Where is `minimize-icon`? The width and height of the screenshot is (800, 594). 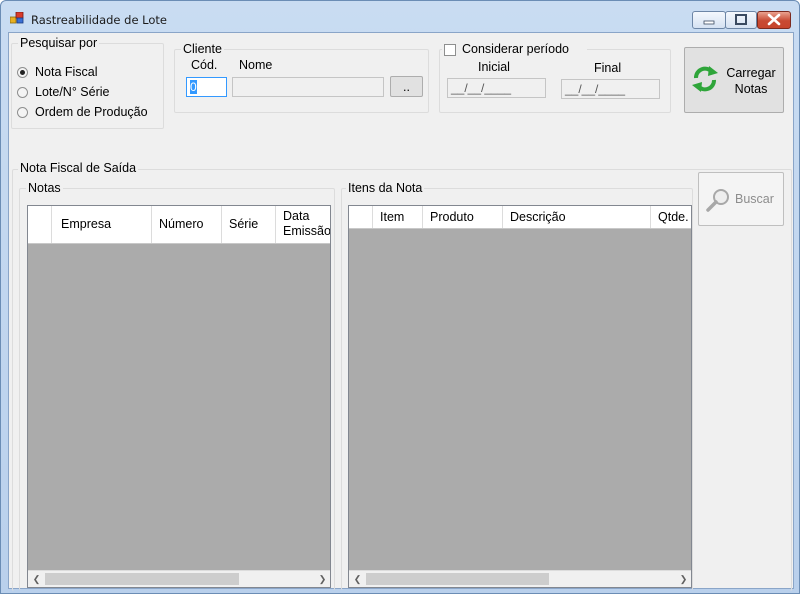
minimize-icon is located at coordinates (709, 22).